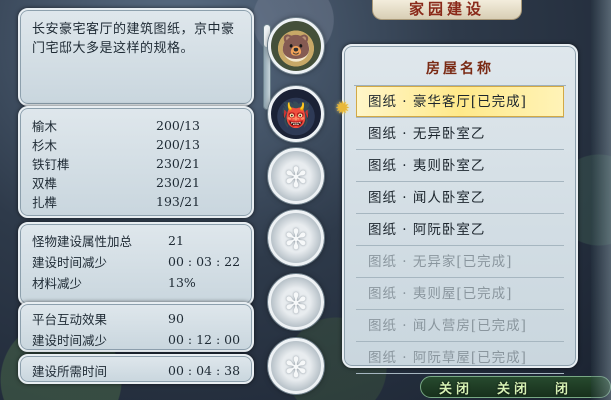  Describe the element at coordinates (343, 108) in the screenshot. I see `selection-cursor-icon: ✹` at that location.